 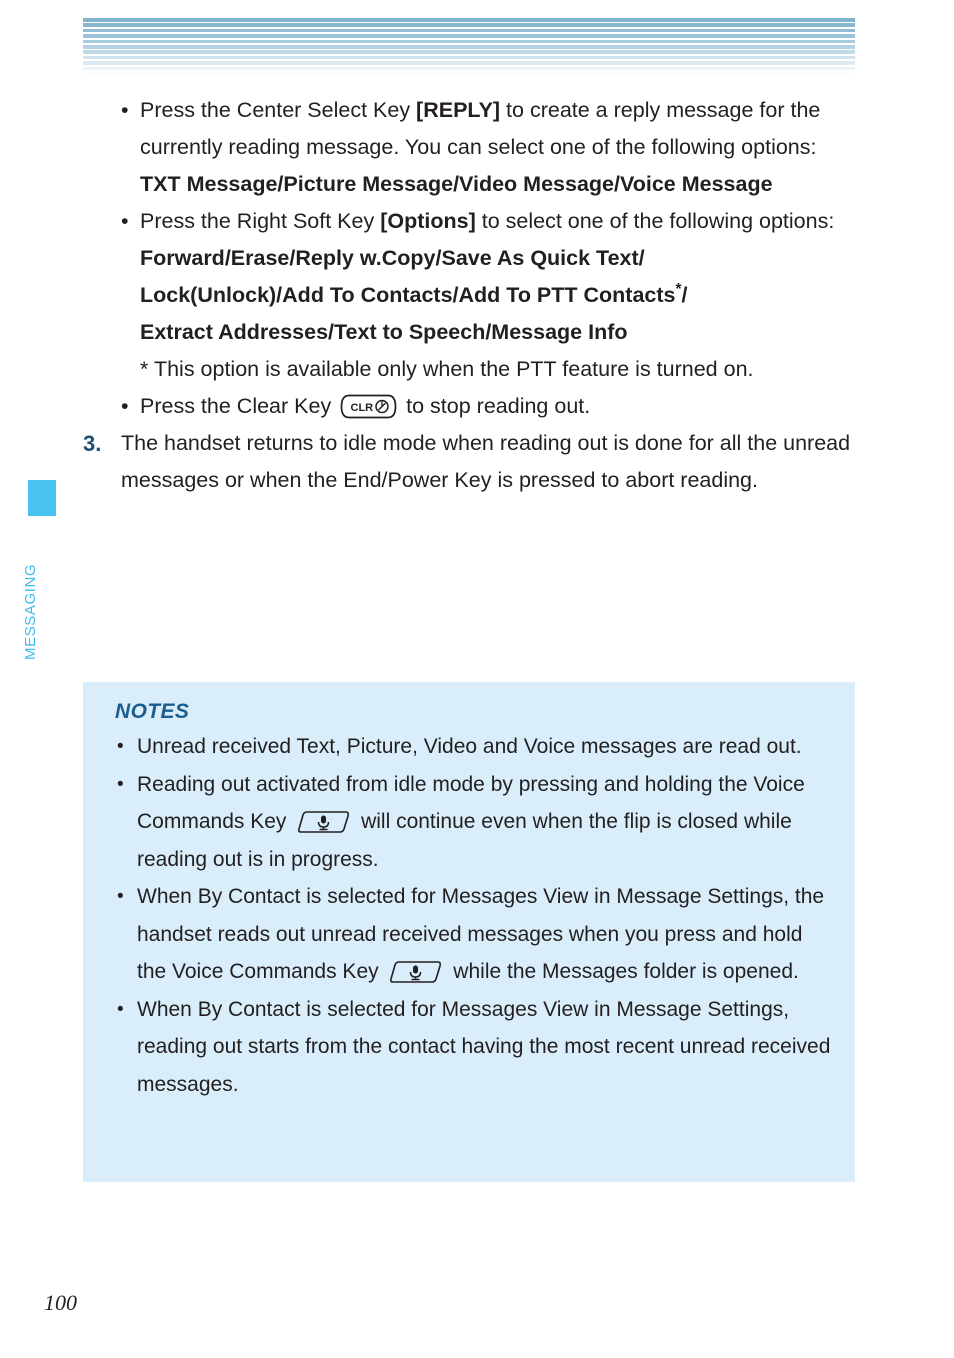 What do you see at coordinates (260, 221) in the screenshot?
I see `bullet-text-part1: Press the Right Soft Key` at bounding box center [260, 221].